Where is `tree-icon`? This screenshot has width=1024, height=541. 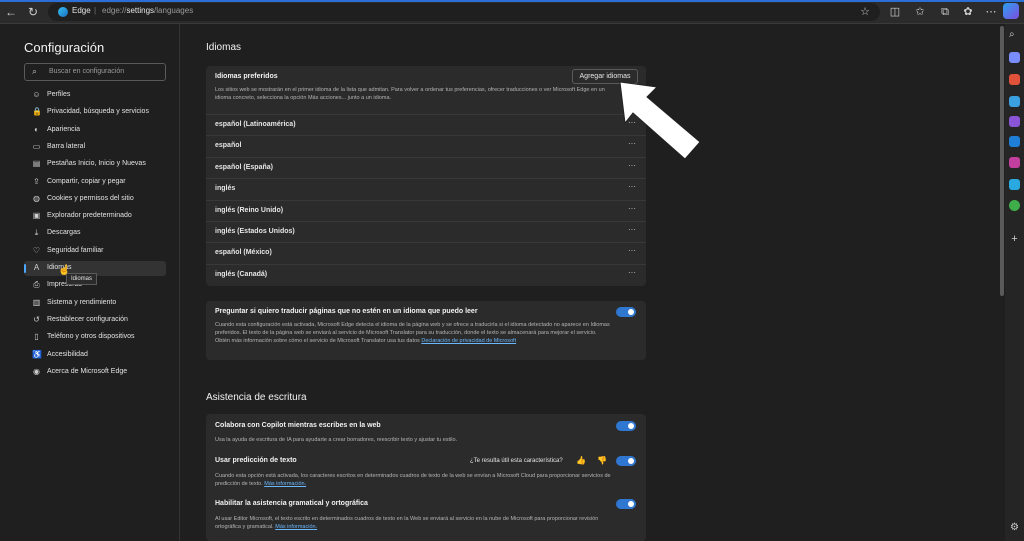
tree-icon is located at coordinates (1014, 205).